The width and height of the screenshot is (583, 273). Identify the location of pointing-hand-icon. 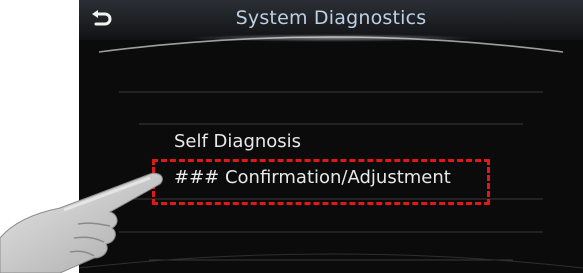
(81, 222).